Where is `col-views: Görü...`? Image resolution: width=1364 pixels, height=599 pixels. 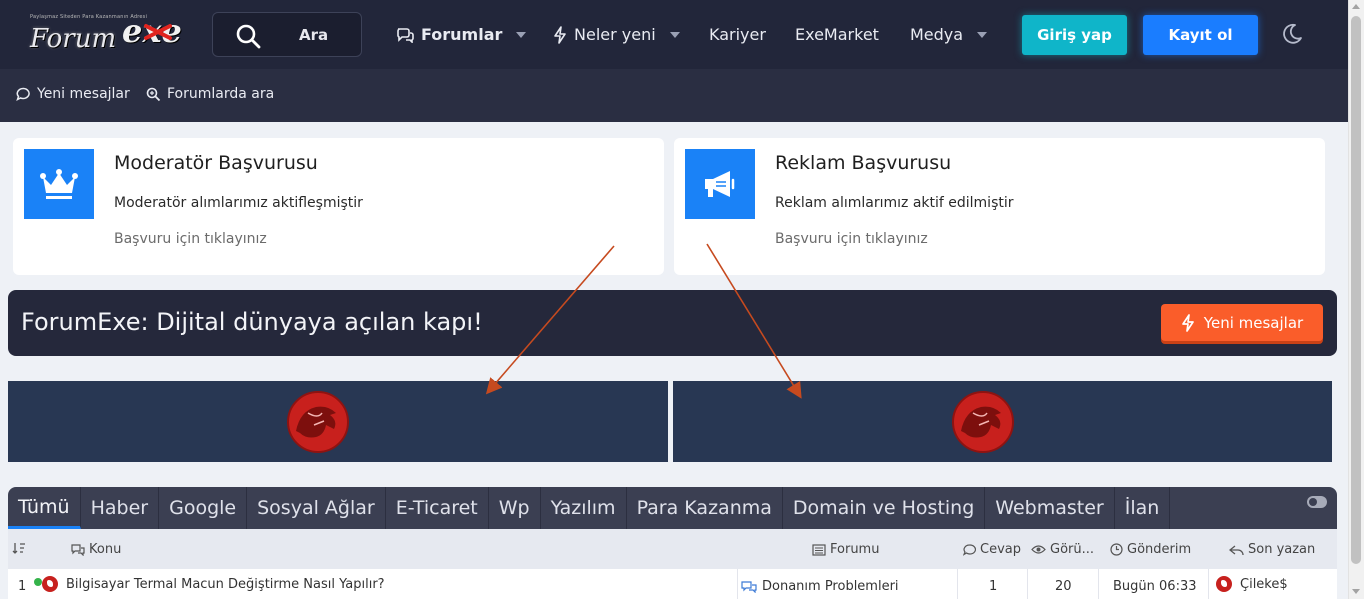
col-views: Görü... is located at coordinates (1062, 549).